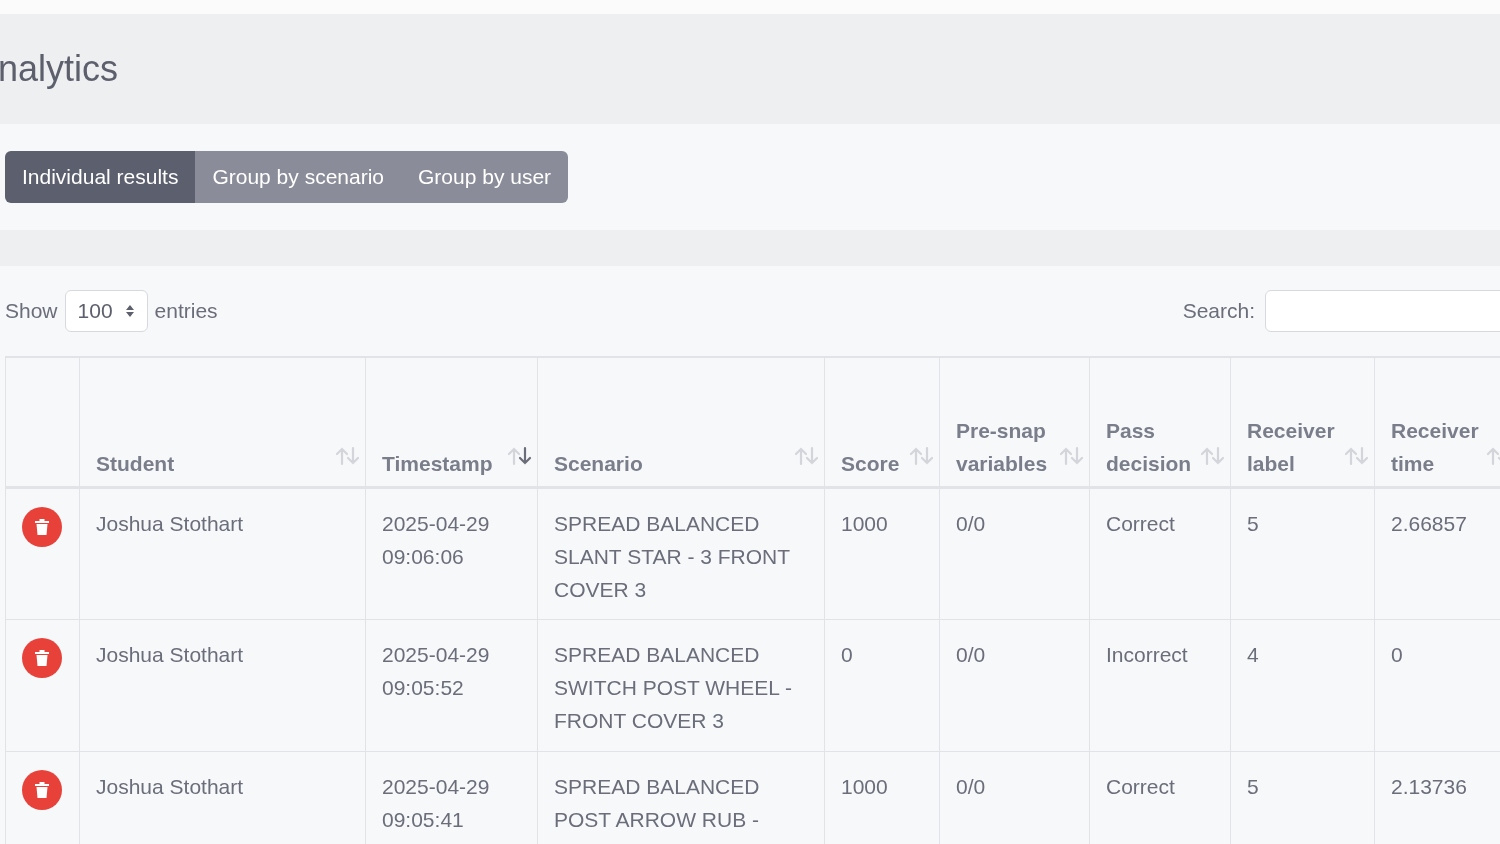 The width and height of the screenshot is (1500, 844). I want to click on table-cell: SPREAD BALANCED SLANT STAR - 3 FRONT COVER 3, so click(681, 553).